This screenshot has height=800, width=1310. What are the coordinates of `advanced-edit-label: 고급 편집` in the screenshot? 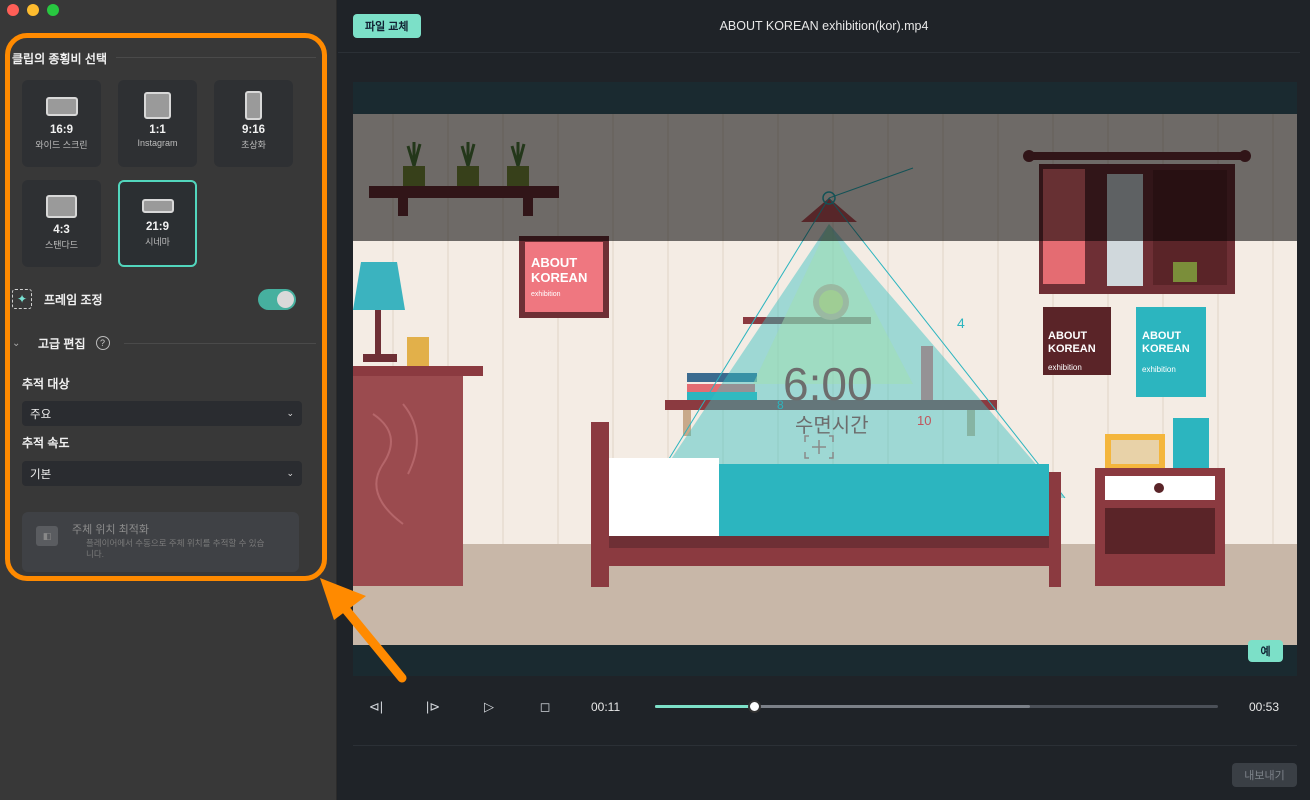 It's located at (62, 343).